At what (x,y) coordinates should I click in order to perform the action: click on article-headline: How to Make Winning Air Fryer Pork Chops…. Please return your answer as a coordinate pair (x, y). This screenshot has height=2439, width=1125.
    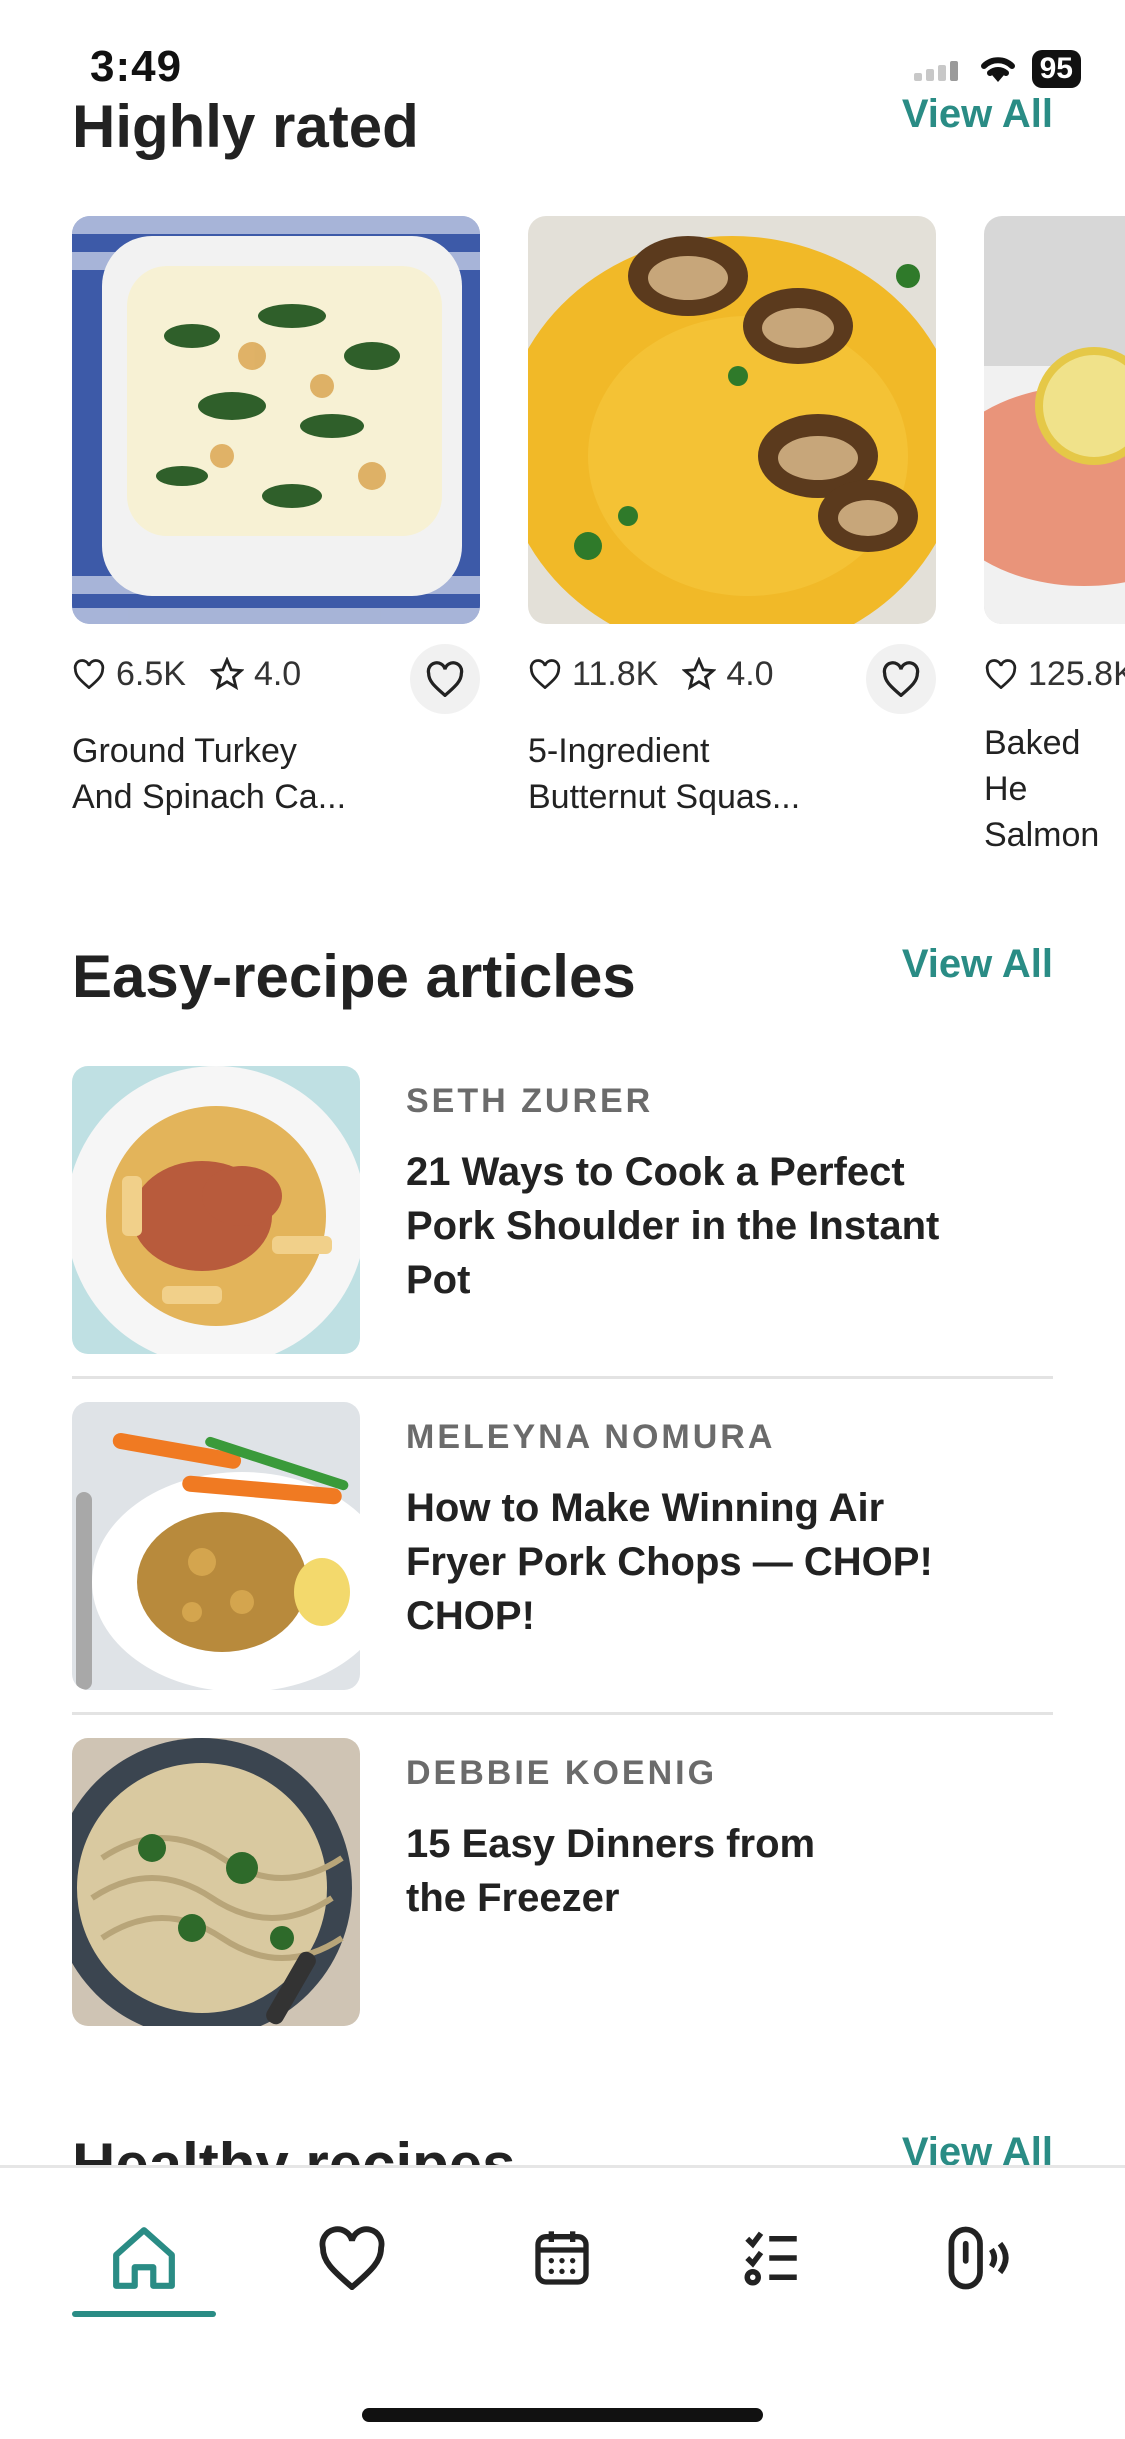
    Looking at the image, I should click on (669, 1562).